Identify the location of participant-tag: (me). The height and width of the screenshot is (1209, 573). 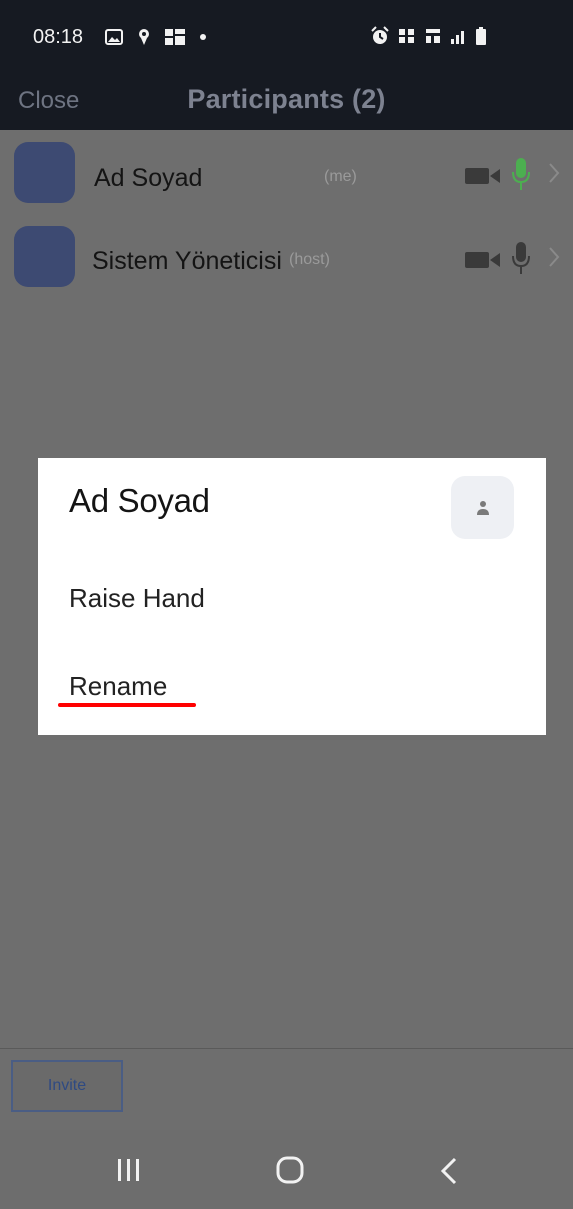
(340, 176).